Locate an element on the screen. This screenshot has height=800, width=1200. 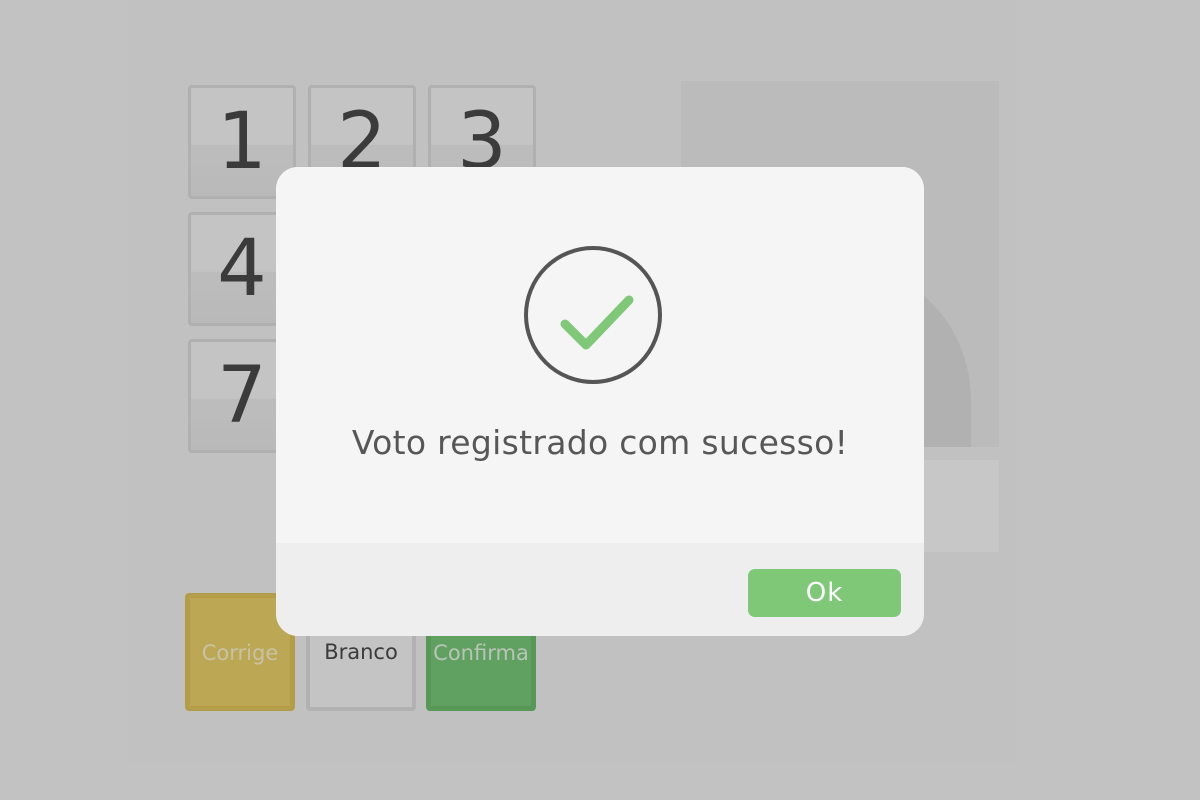
check-circle-icon is located at coordinates (593, 315).